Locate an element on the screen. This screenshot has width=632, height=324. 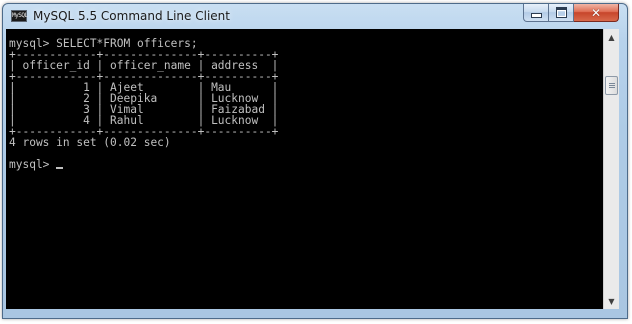
close-icon: ✕ is located at coordinates (596, 12).